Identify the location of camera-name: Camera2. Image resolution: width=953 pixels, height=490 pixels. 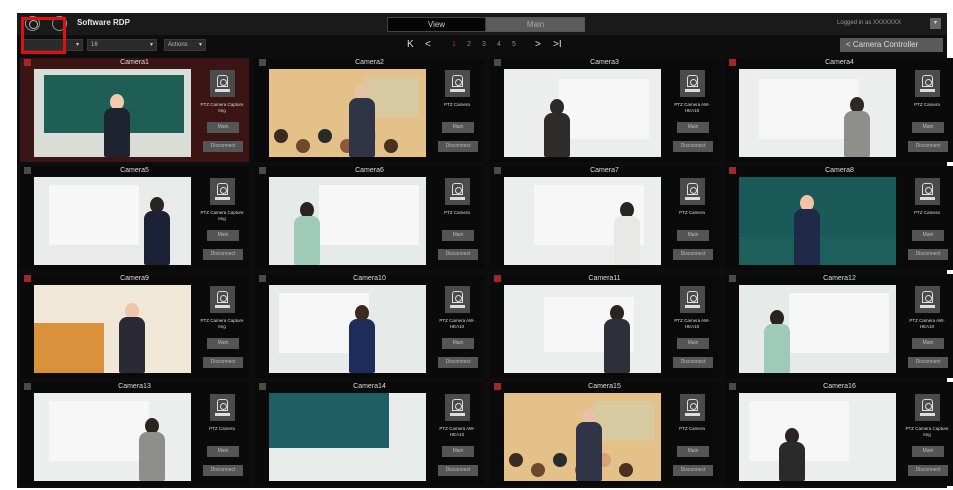
(369, 62).